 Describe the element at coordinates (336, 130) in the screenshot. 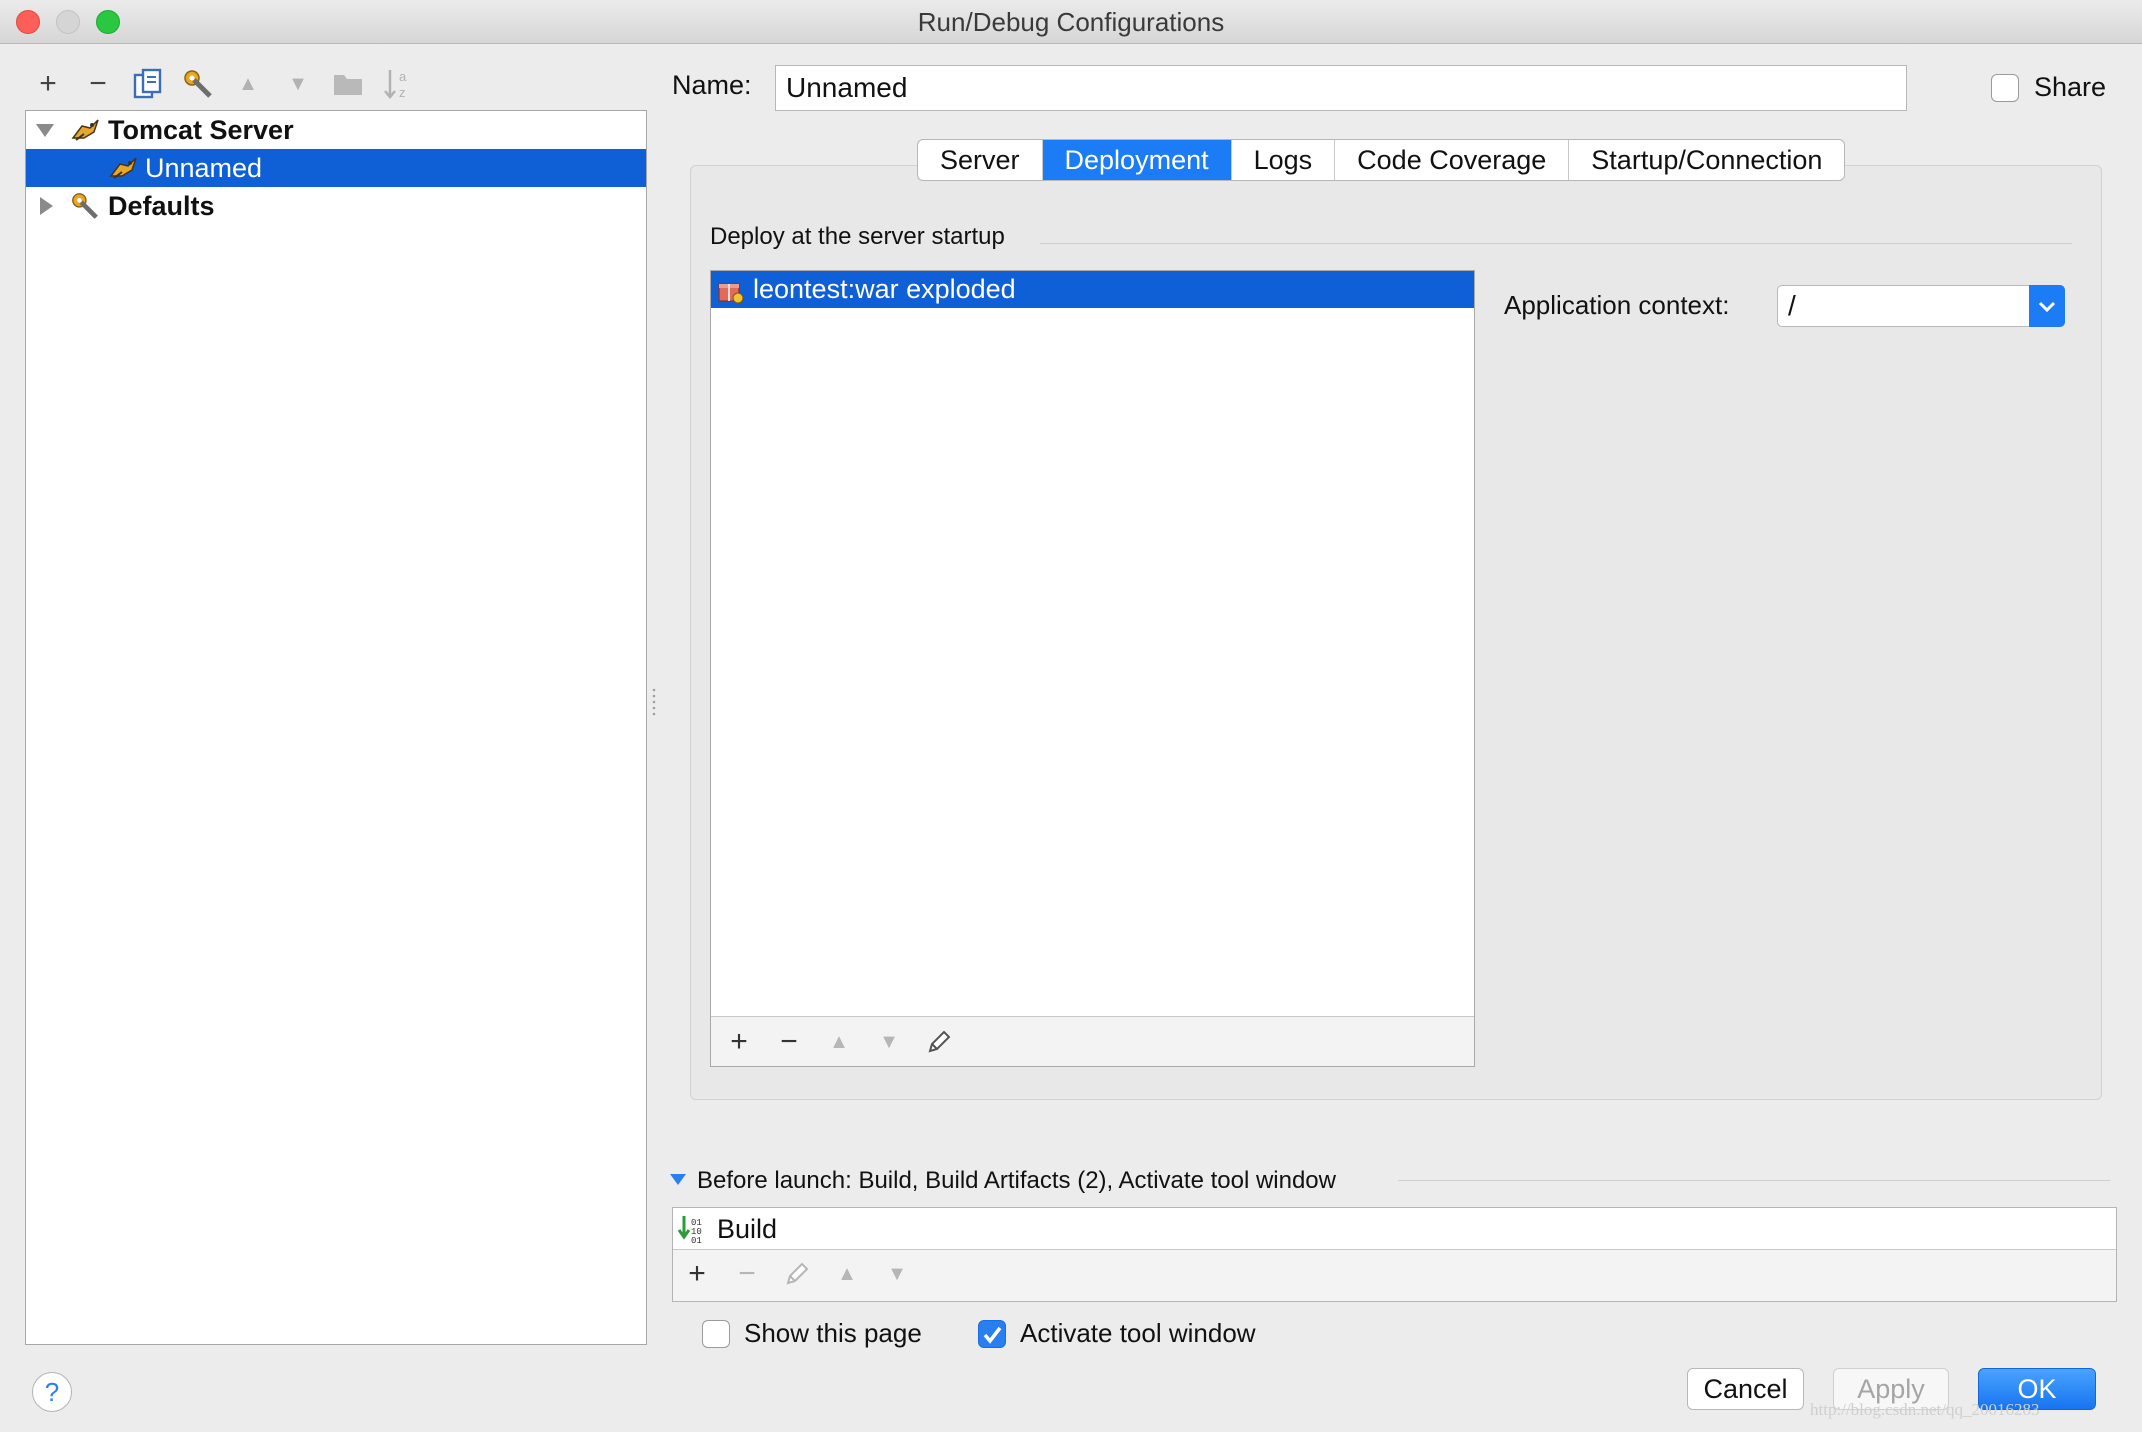

I see `tree-item-tomcat-server: Tomcat Server` at that location.